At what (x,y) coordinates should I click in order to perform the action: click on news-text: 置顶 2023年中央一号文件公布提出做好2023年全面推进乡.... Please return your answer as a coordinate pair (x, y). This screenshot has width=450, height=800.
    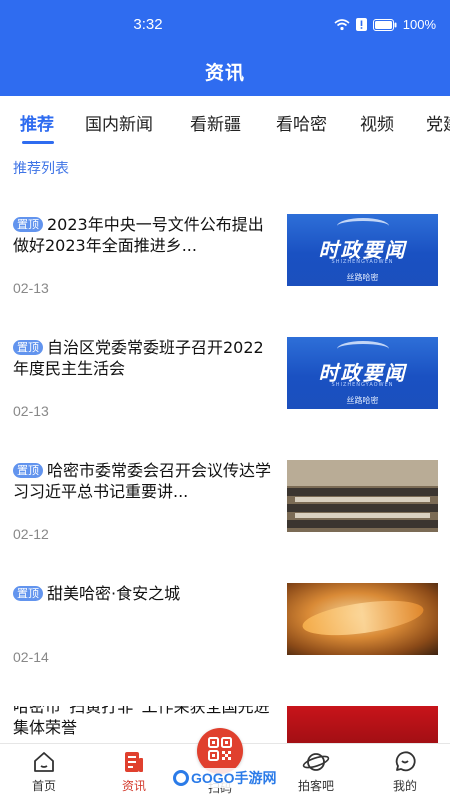
    Looking at the image, I should click on (144, 235).